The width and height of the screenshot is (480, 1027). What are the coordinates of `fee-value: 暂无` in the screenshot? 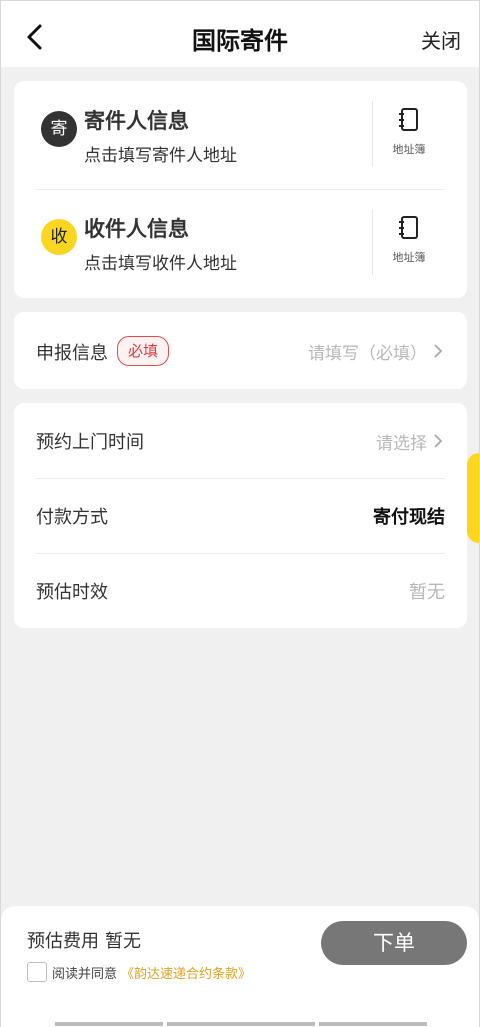 It's located at (123, 941).